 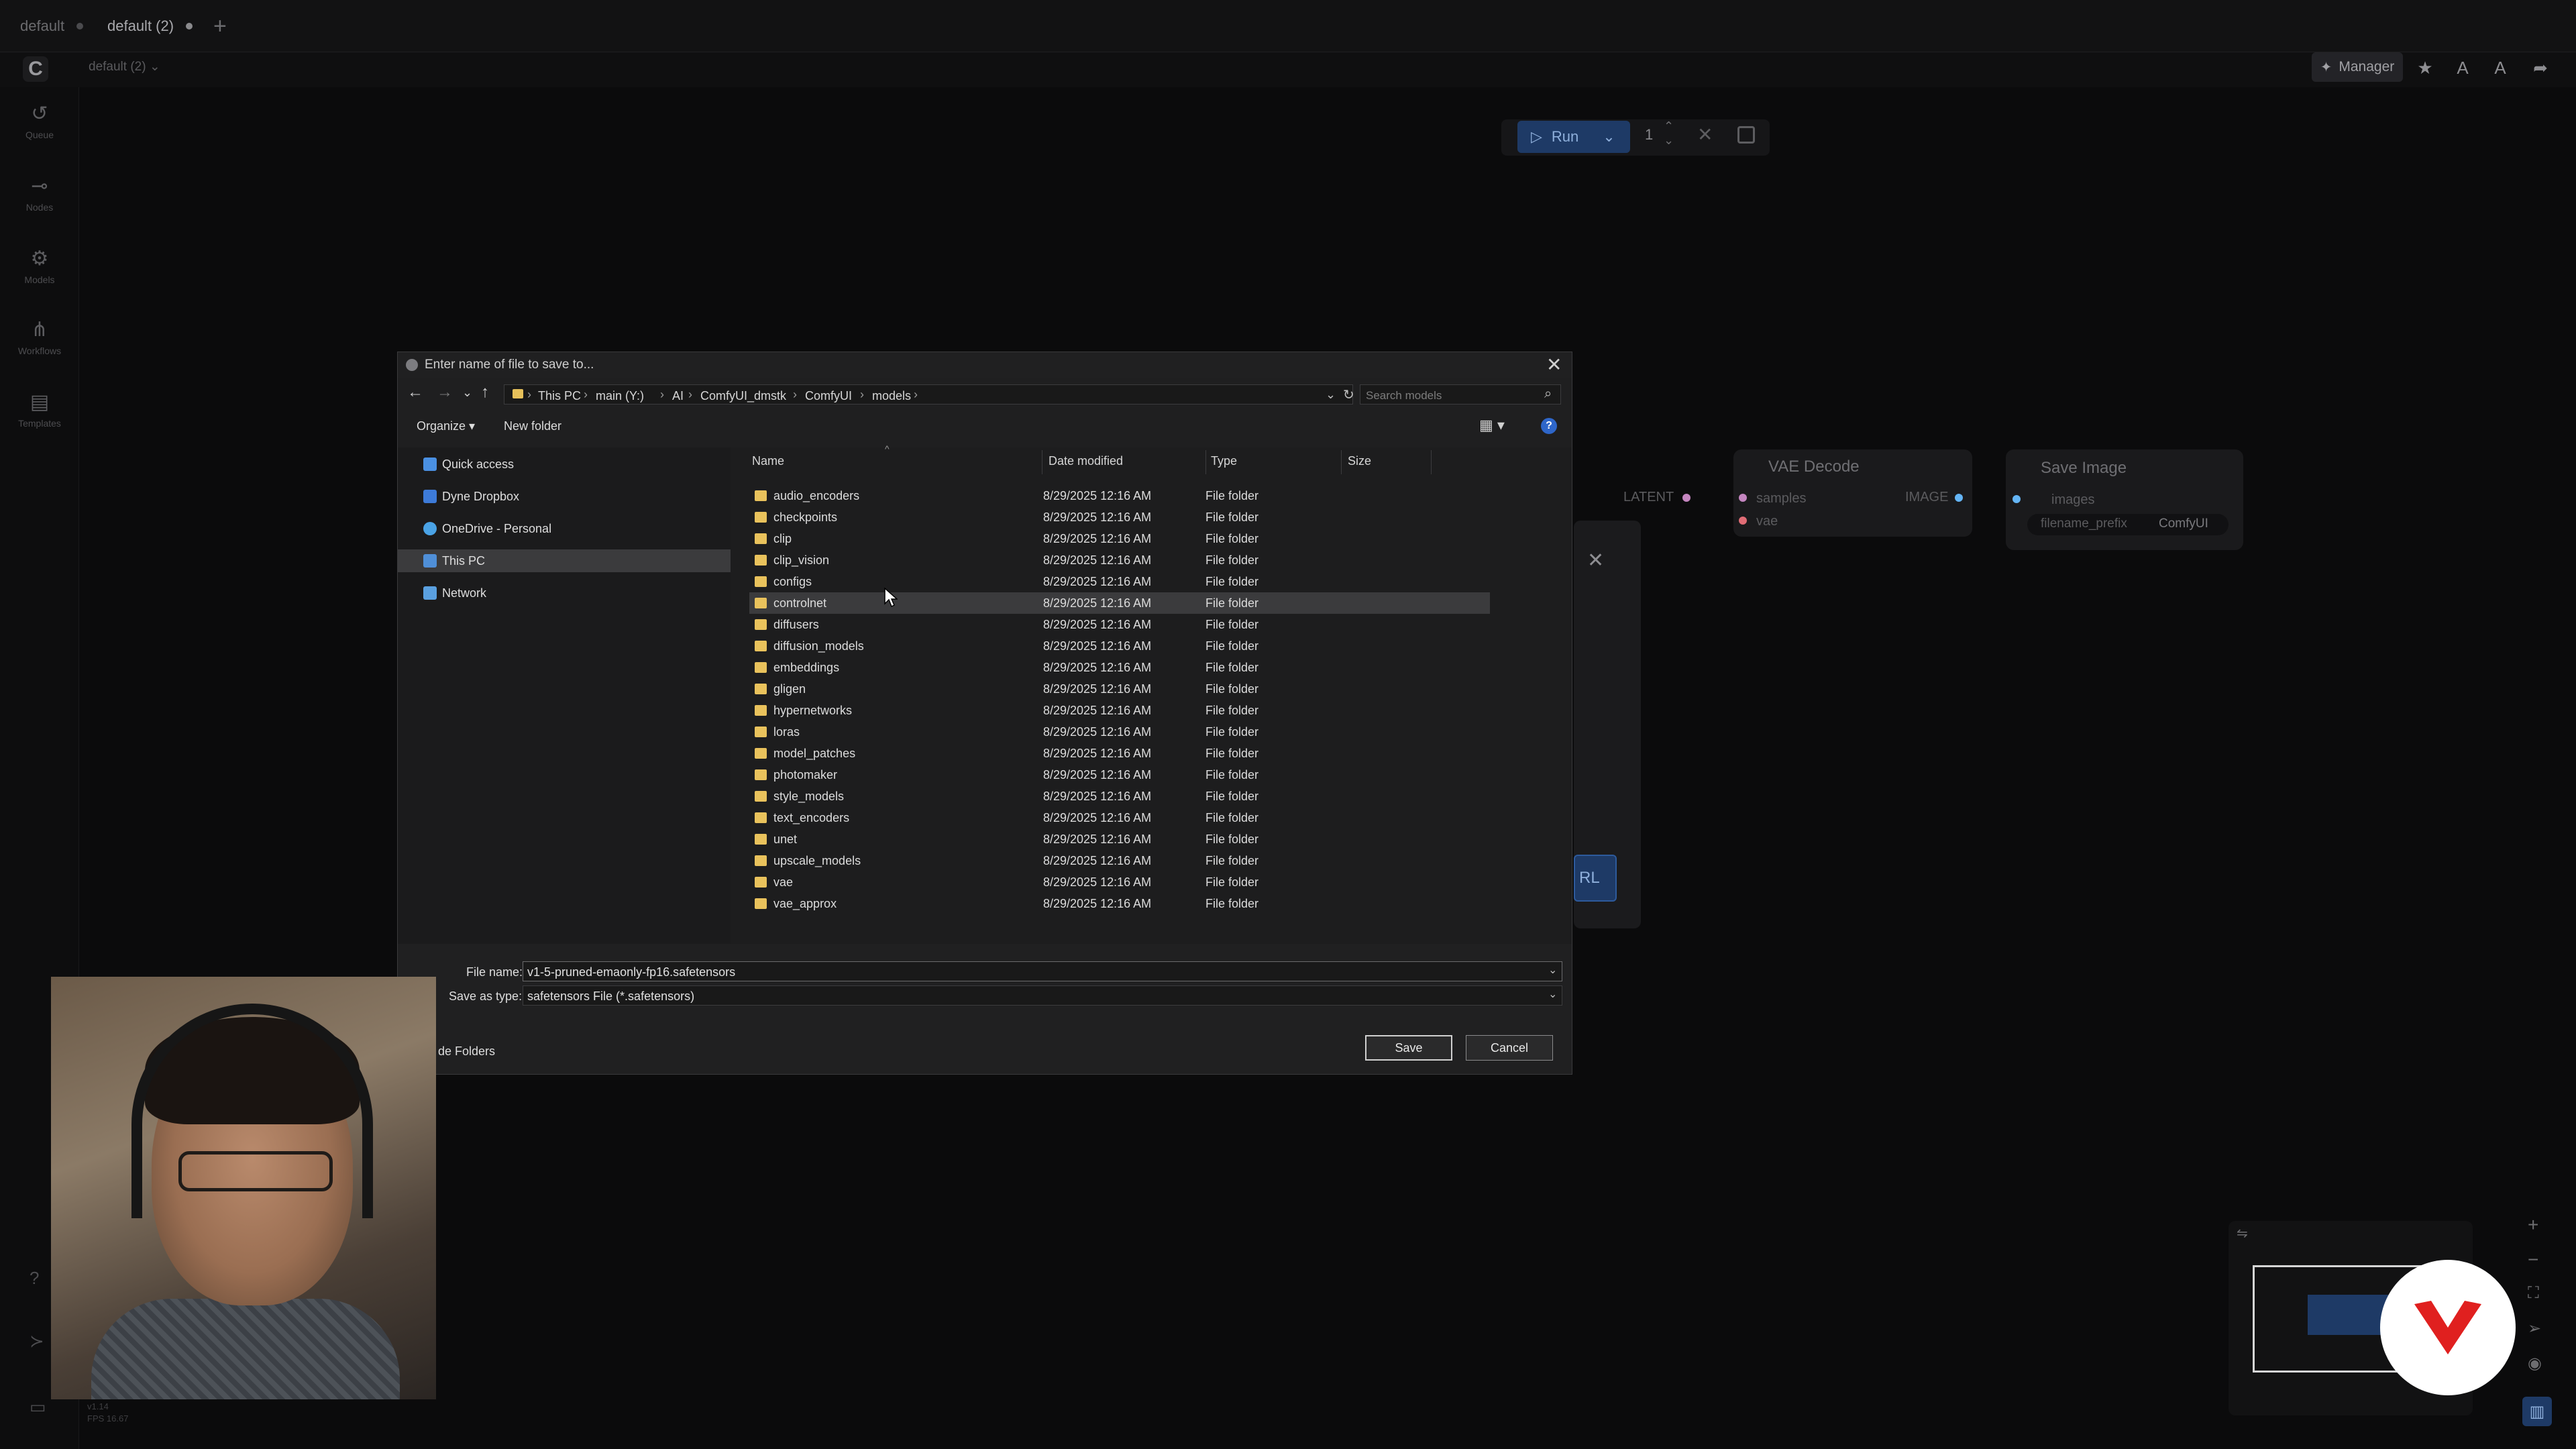 I want to click on column-header-name: Name, so click(x=768, y=461).